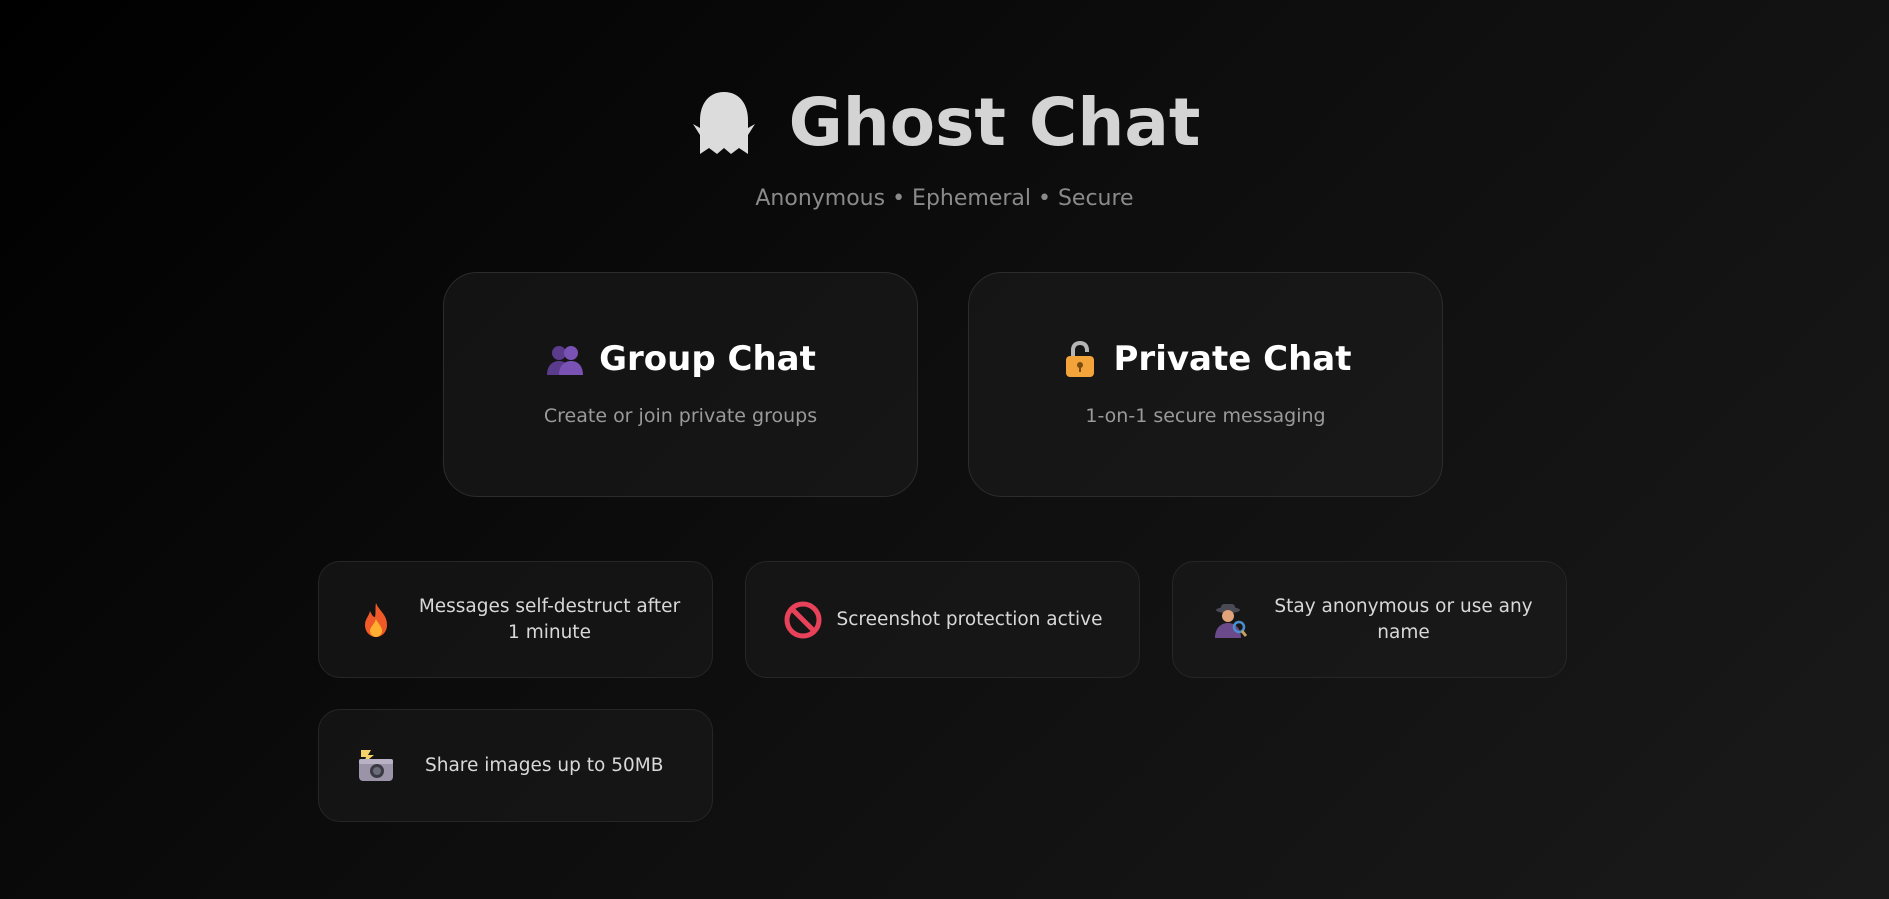 The image size is (1889, 899). Describe the element at coordinates (944, 198) in the screenshot. I see `app-subtitle: Anonymous • Ephemeral • Secure` at that location.